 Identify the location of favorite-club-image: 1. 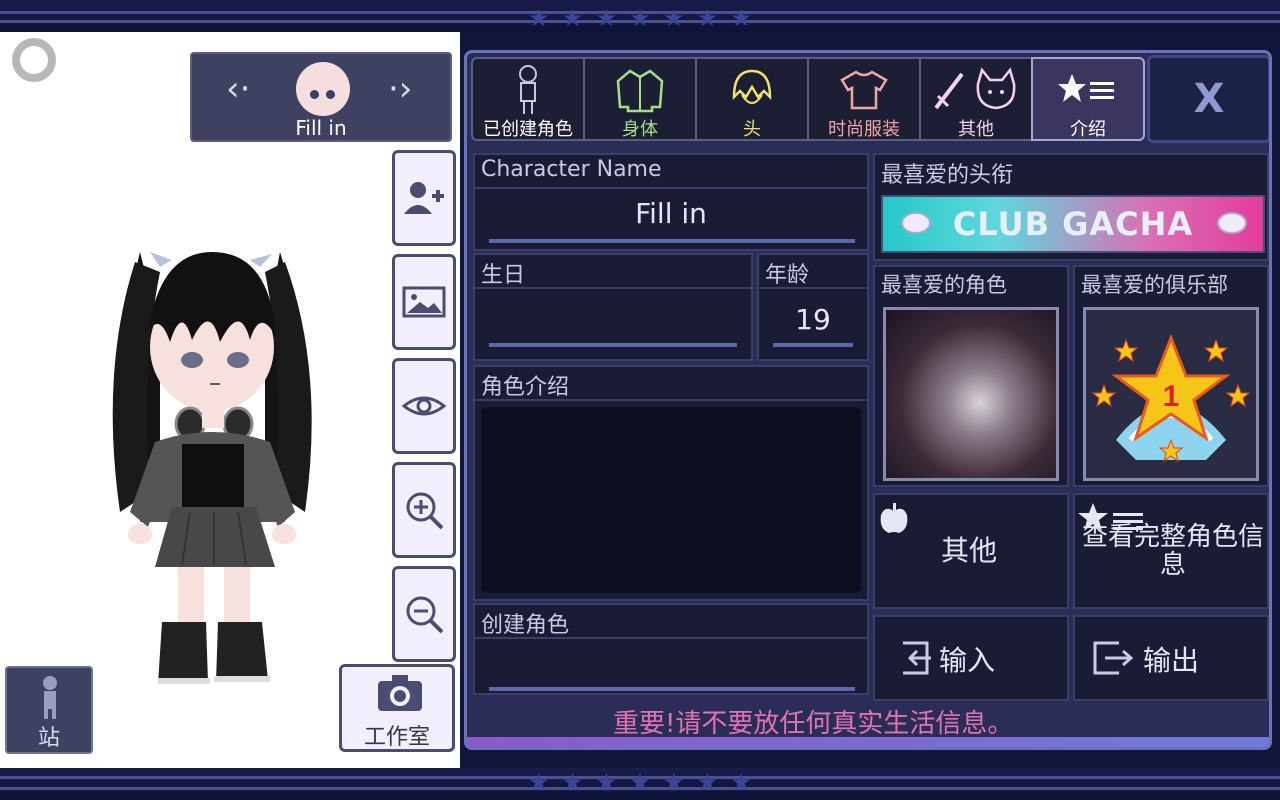
(1171, 394).